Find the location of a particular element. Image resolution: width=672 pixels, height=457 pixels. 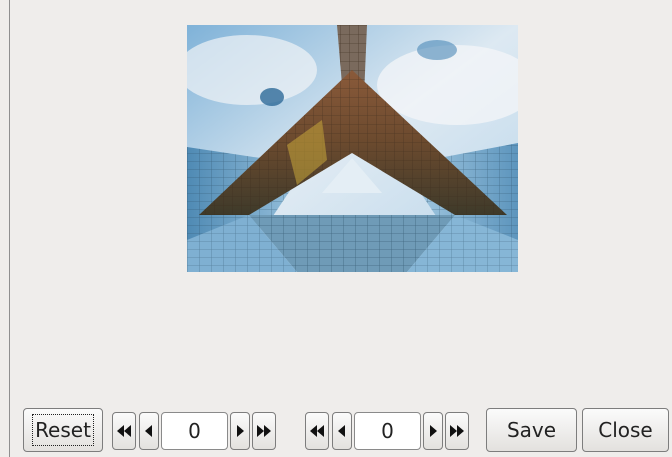

nav-b-last-button is located at coordinates (457, 431).